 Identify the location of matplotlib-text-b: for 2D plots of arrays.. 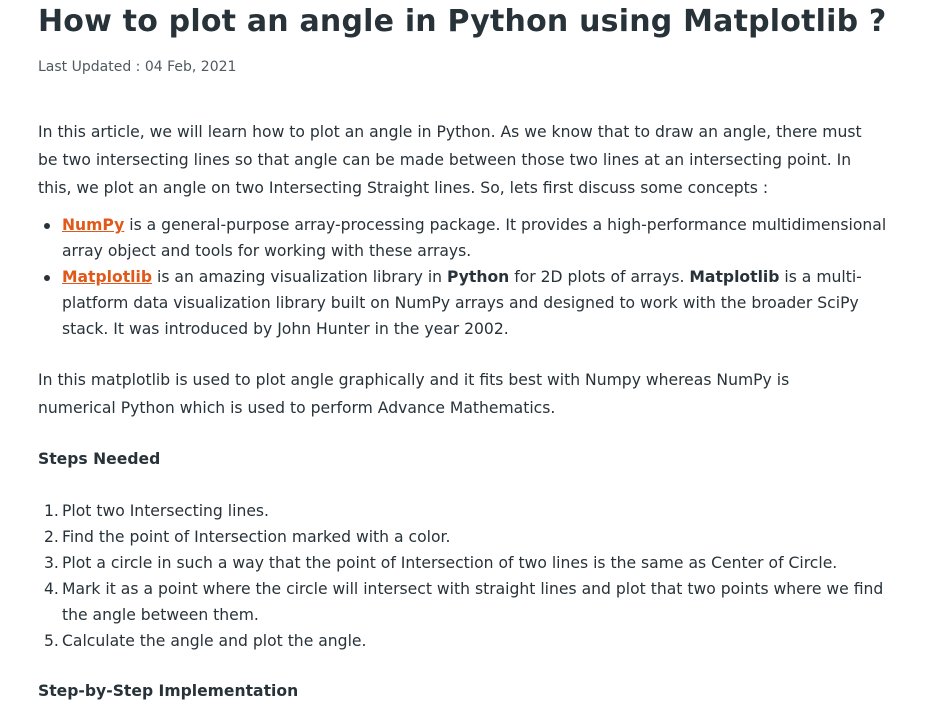
(599, 277).